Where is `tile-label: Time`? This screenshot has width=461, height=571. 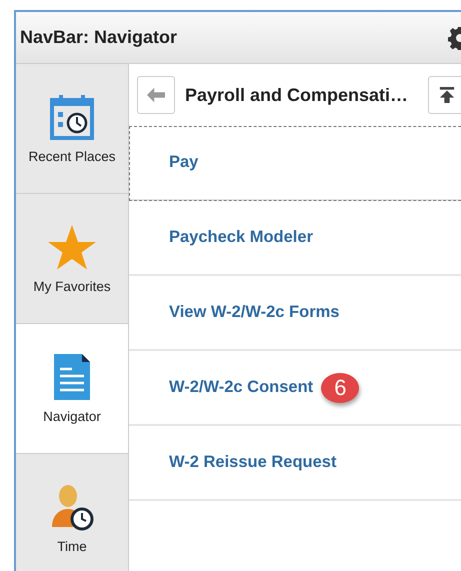
tile-label: Time is located at coordinates (72, 546).